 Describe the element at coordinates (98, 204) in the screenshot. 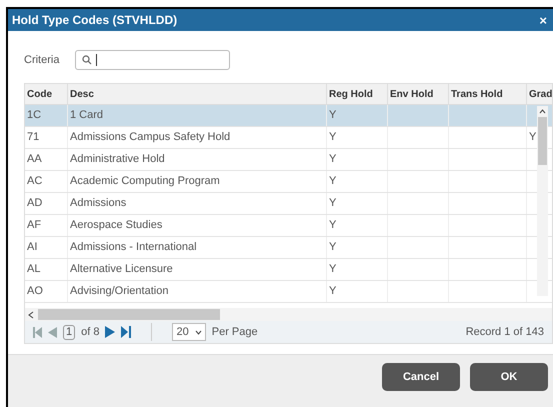

I see `table-cell-text: Admissions` at that location.